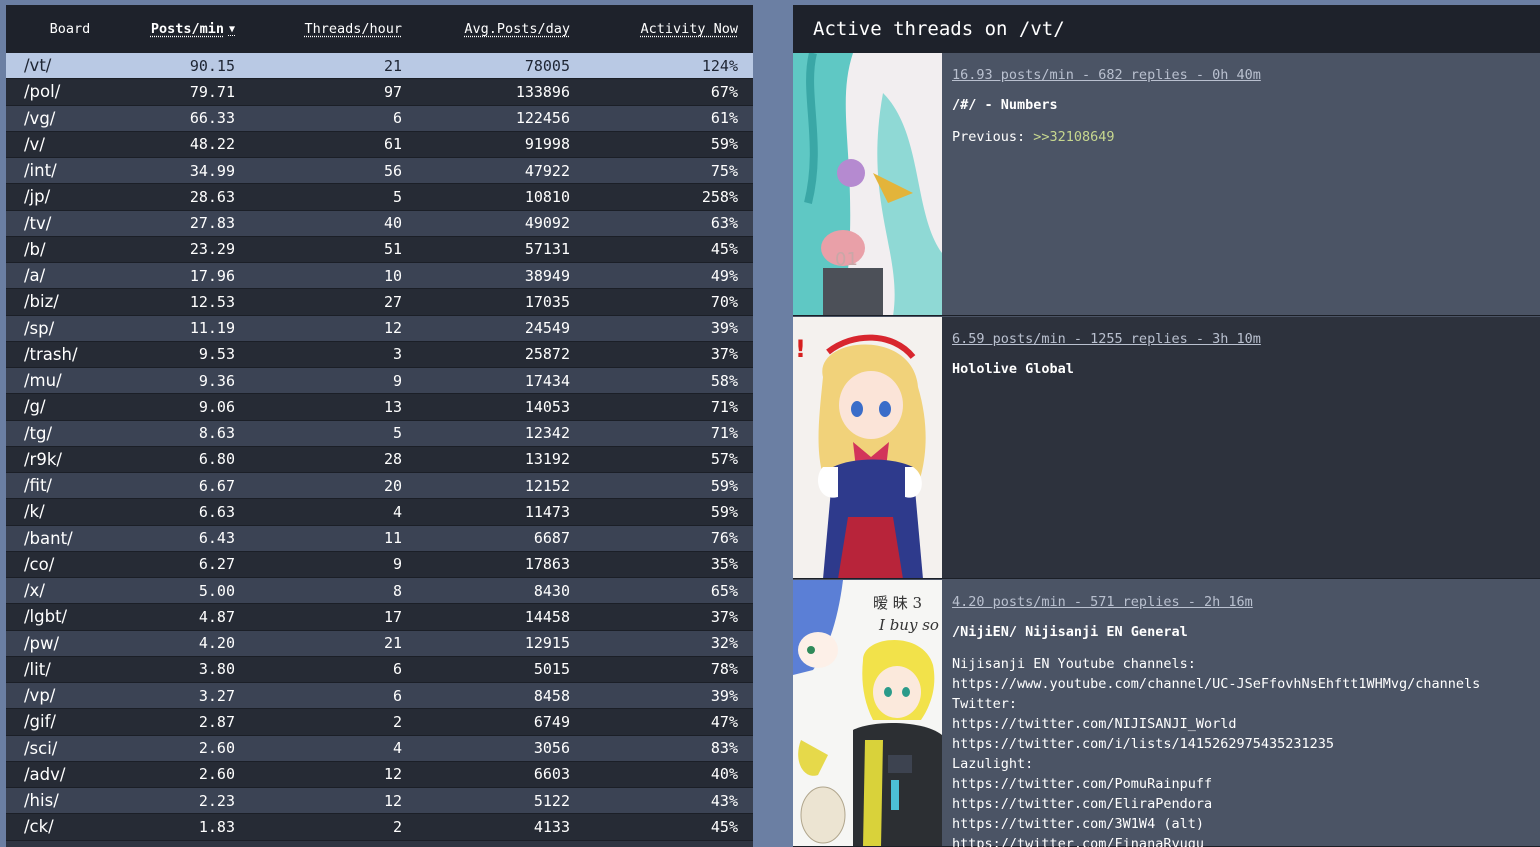 The width and height of the screenshot is (1540, 847). I want to click on table-row: /fit/6.67 20 12152 59%, so click(379, 486).